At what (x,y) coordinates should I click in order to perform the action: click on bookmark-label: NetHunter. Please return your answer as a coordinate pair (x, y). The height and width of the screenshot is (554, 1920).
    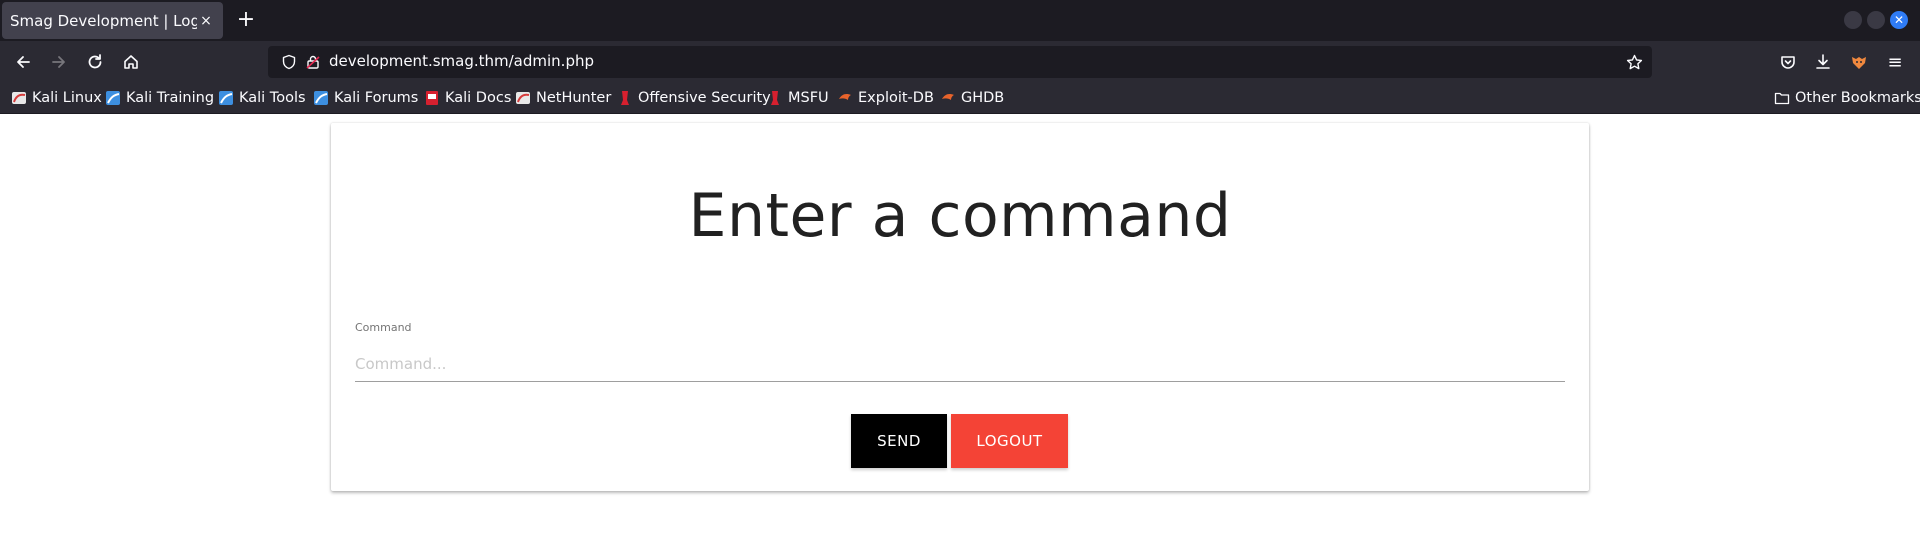
    Looking at the image, I should click on (574, 98).